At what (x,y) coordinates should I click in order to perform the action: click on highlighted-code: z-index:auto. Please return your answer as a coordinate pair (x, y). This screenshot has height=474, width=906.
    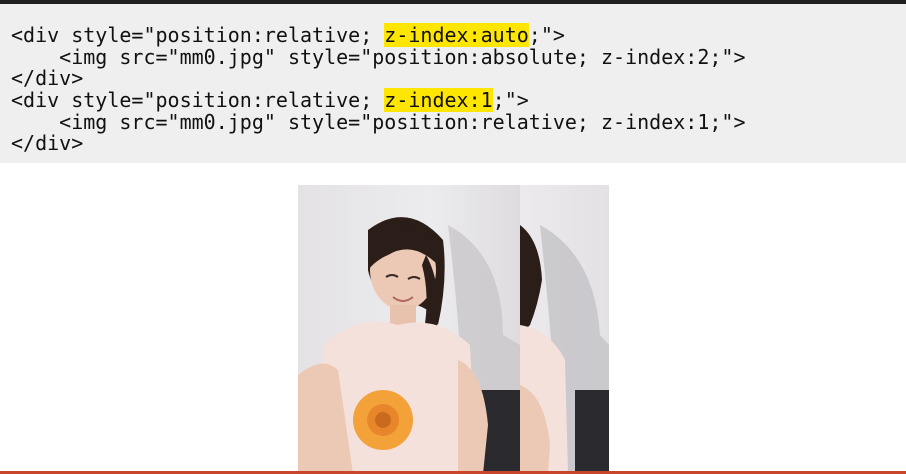
    Looking at the image, I should click on (456, 35).